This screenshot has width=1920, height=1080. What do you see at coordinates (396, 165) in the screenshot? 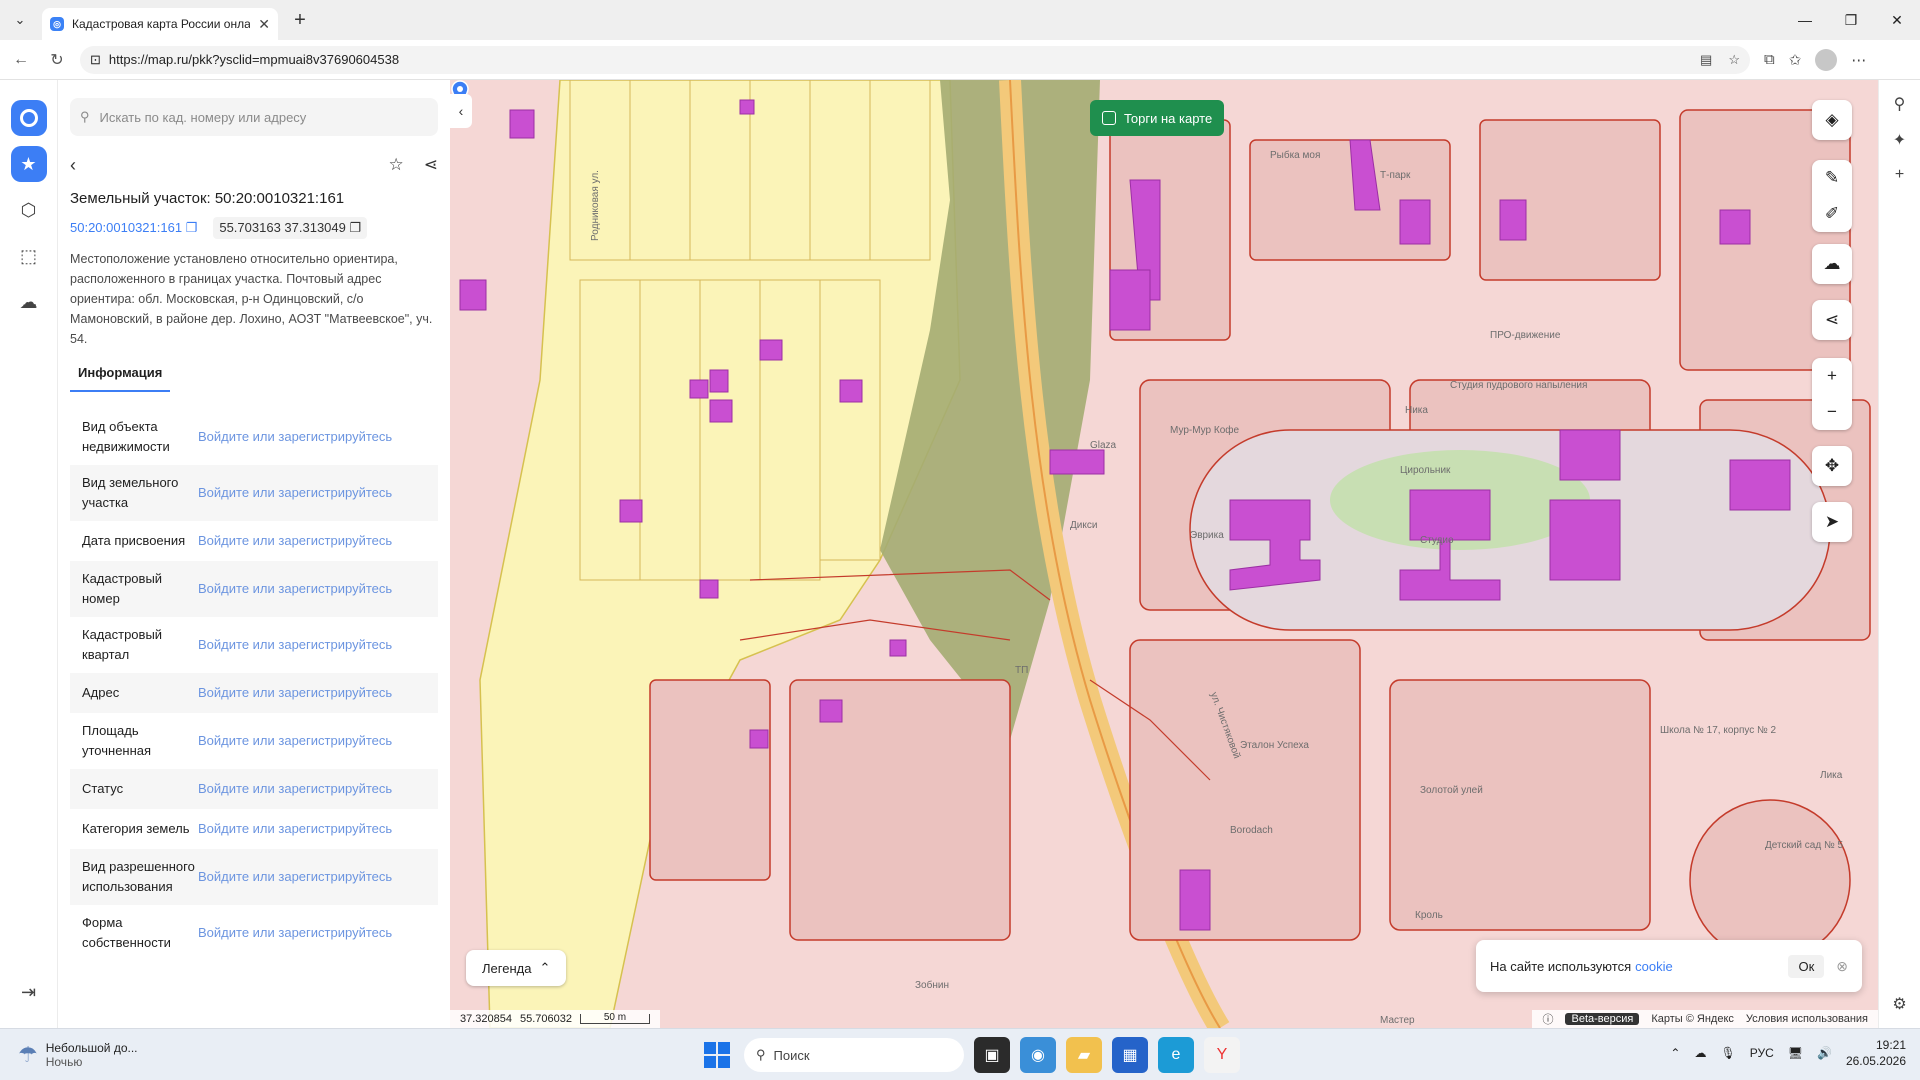
I see `bookmark-star-icon: ☆` at bounding box center [396, 165].